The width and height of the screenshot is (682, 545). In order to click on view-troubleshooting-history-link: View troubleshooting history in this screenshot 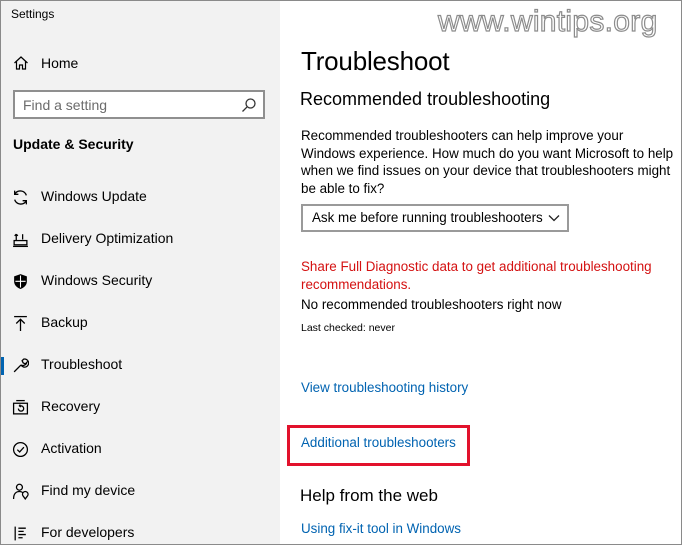, I will do `click(384, 387)`.